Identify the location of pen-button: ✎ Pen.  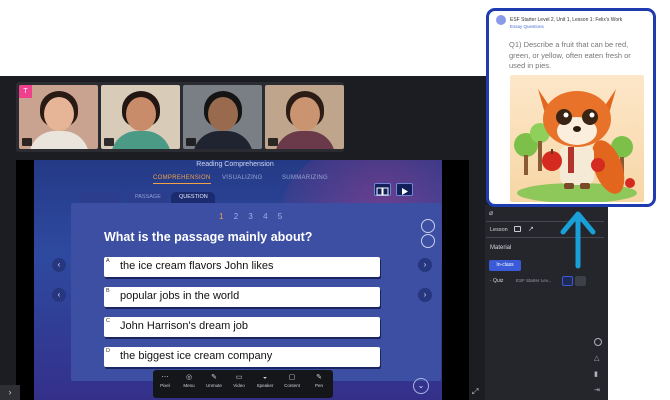
(319, 380).